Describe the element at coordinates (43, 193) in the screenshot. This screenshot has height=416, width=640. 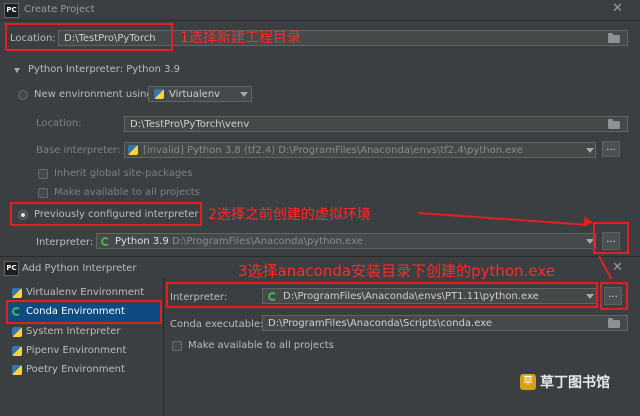
I see `make-available-checkbox` at that location.